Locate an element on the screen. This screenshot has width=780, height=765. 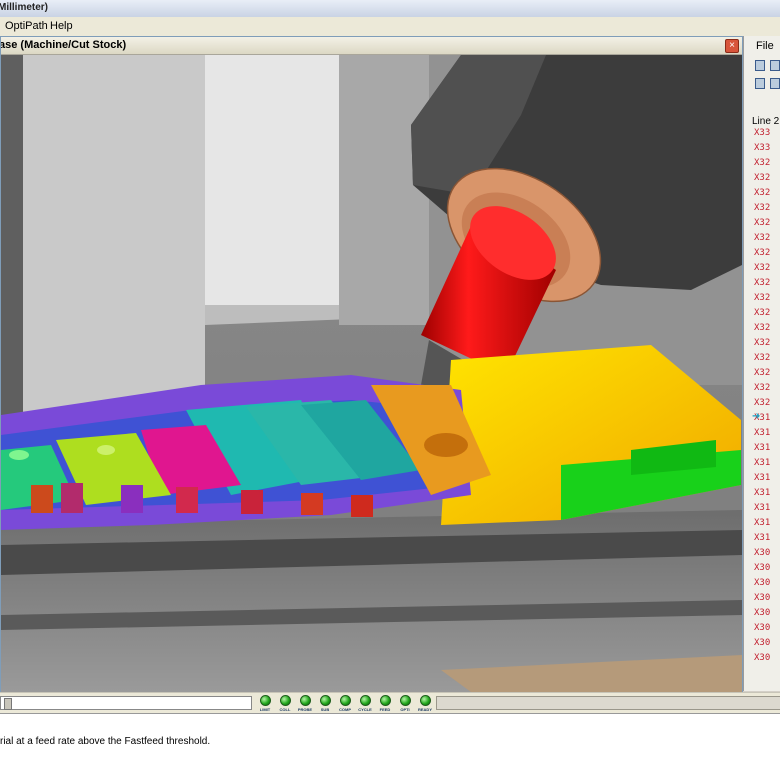
indicator-label: FEED is located at coordinates (385, 709).